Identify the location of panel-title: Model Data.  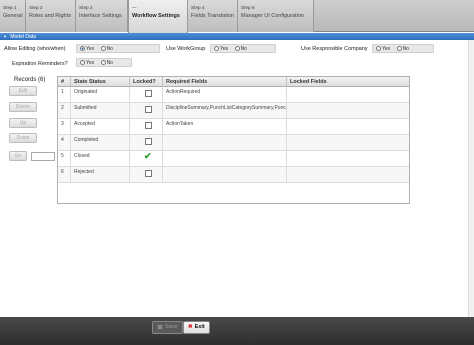
(23, 37).